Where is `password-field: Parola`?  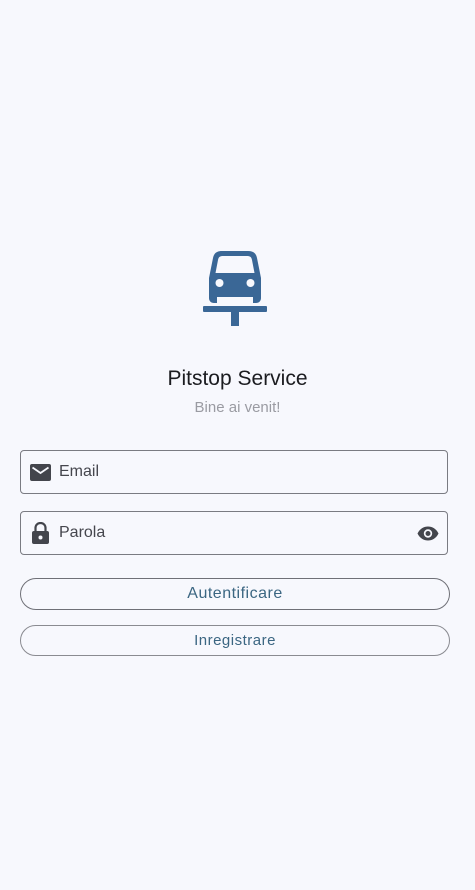
password-field: Parola is located at coordinates (234, 533).